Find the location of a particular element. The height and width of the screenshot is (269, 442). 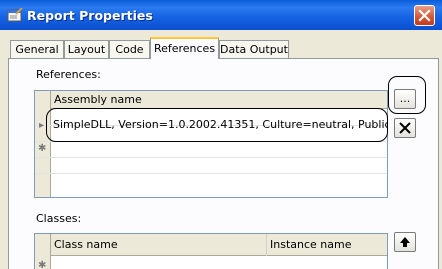

delete-reference-button is located at coordinates (405, 128).